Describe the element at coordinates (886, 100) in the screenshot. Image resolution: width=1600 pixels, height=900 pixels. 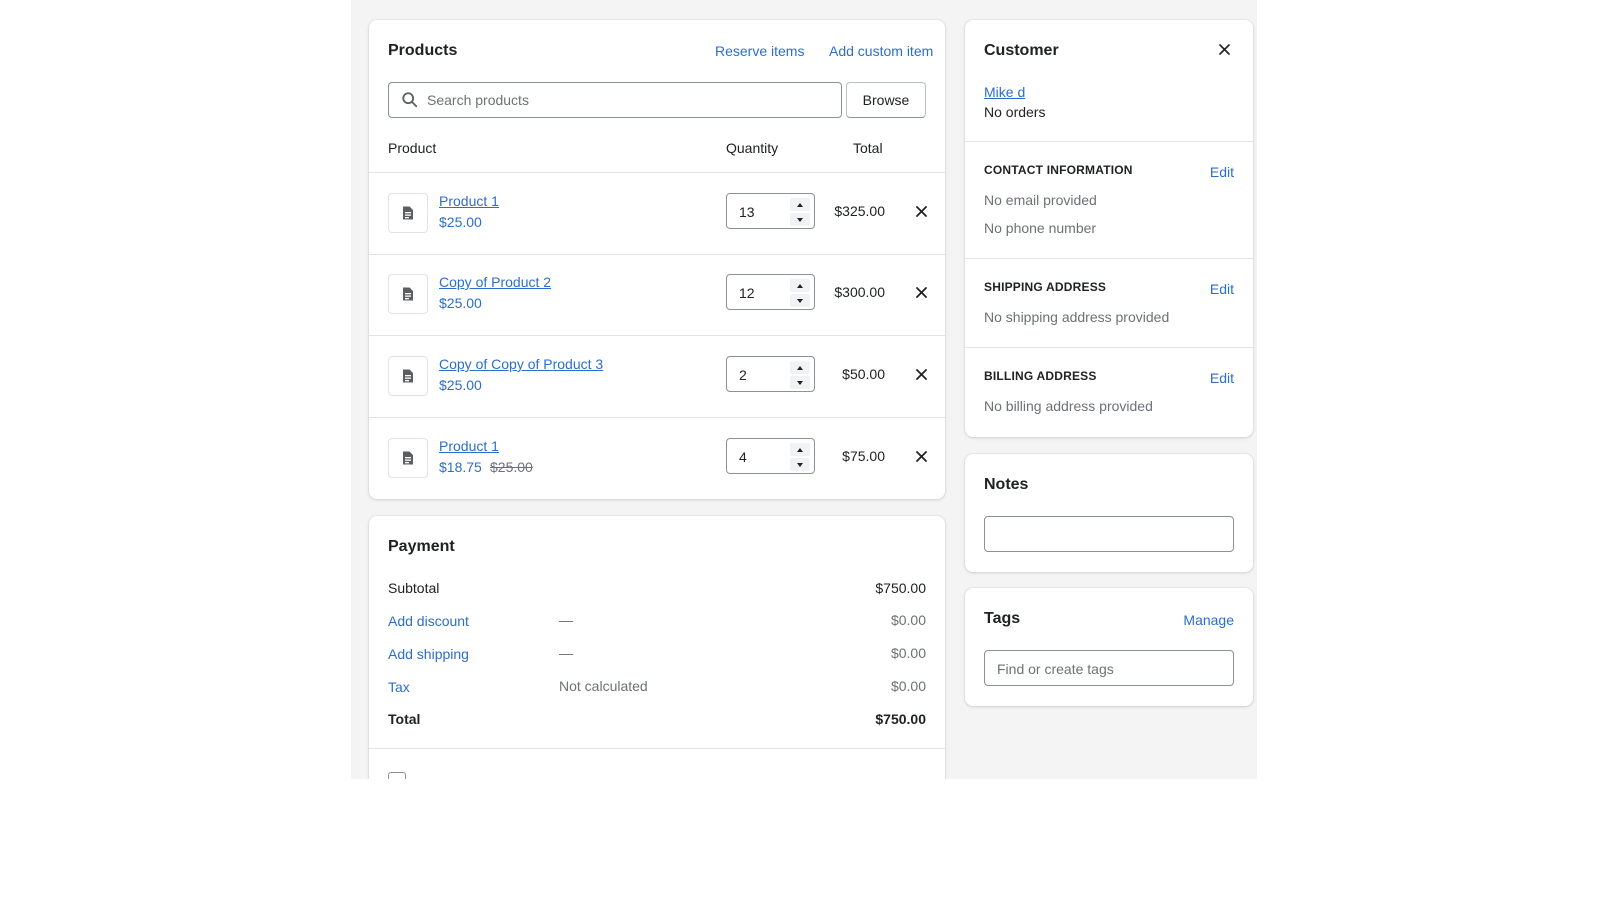
I see `browse-button: Browse` at that location.